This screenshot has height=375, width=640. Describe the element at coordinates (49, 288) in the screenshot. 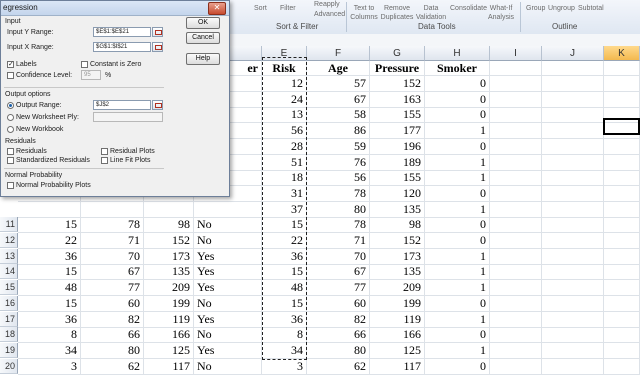

I see `table-cell: 48` at that location.